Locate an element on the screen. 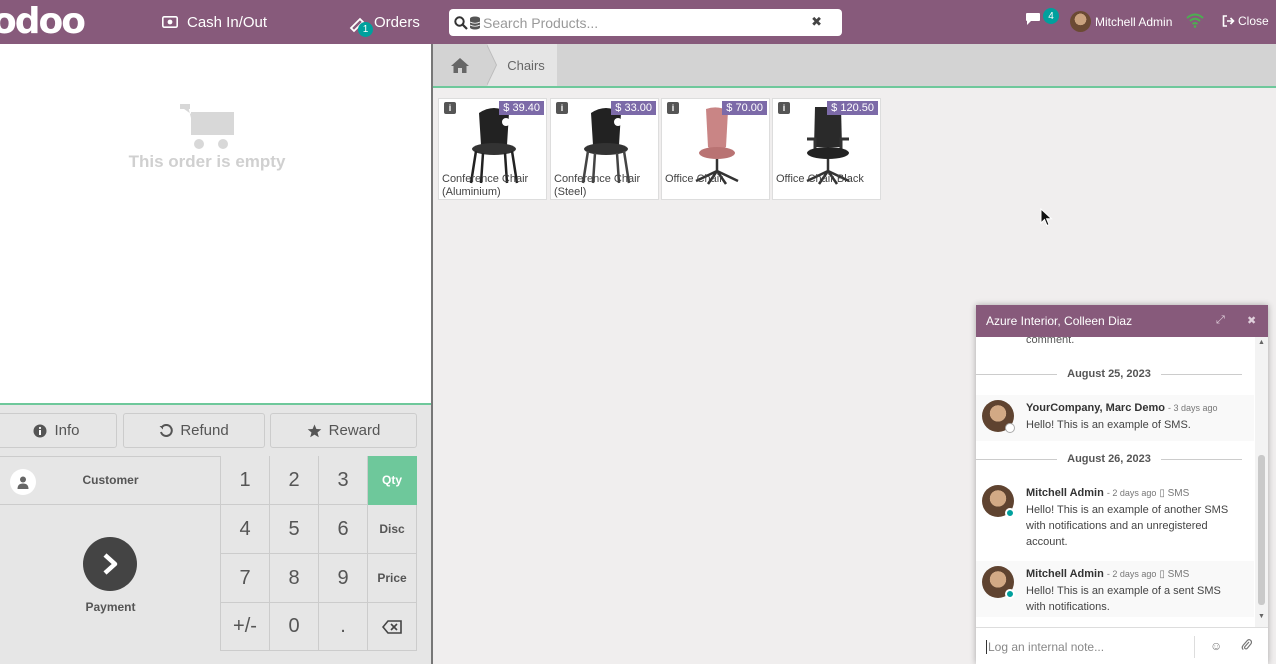  date-separator: August 26, 2023 is located at coordinates (1114, 459).